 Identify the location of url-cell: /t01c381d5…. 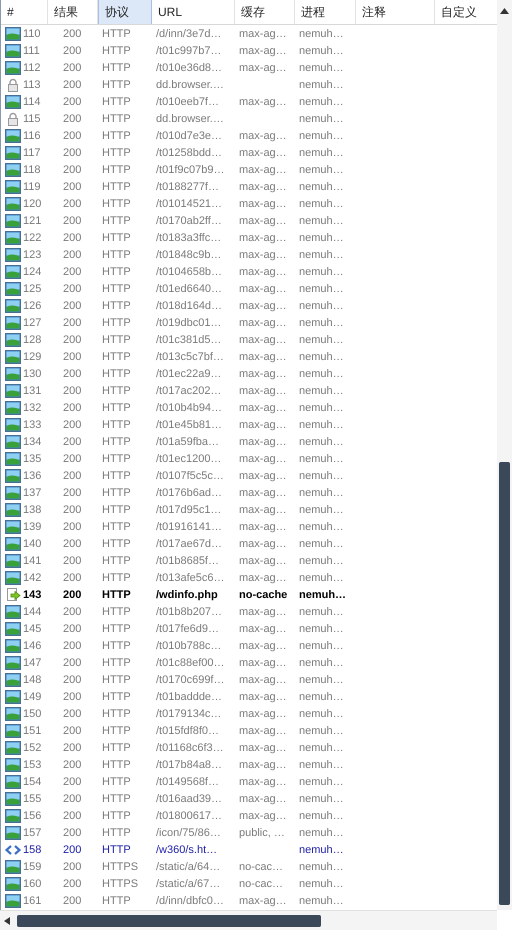
(189, 340).